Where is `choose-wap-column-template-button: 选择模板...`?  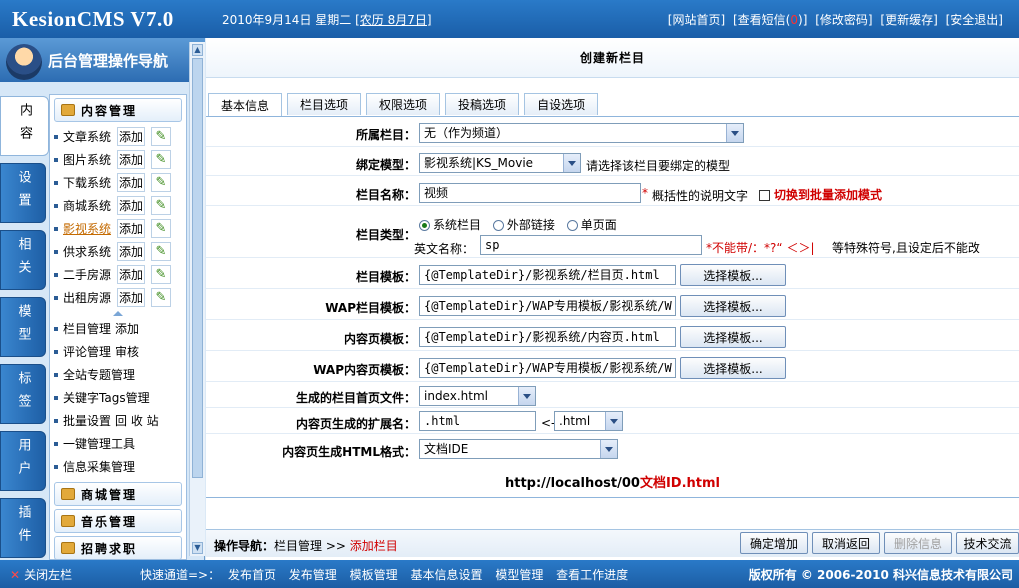 choose-wap-column-template-button: 选择模板... is located at coordinates (733, 306).